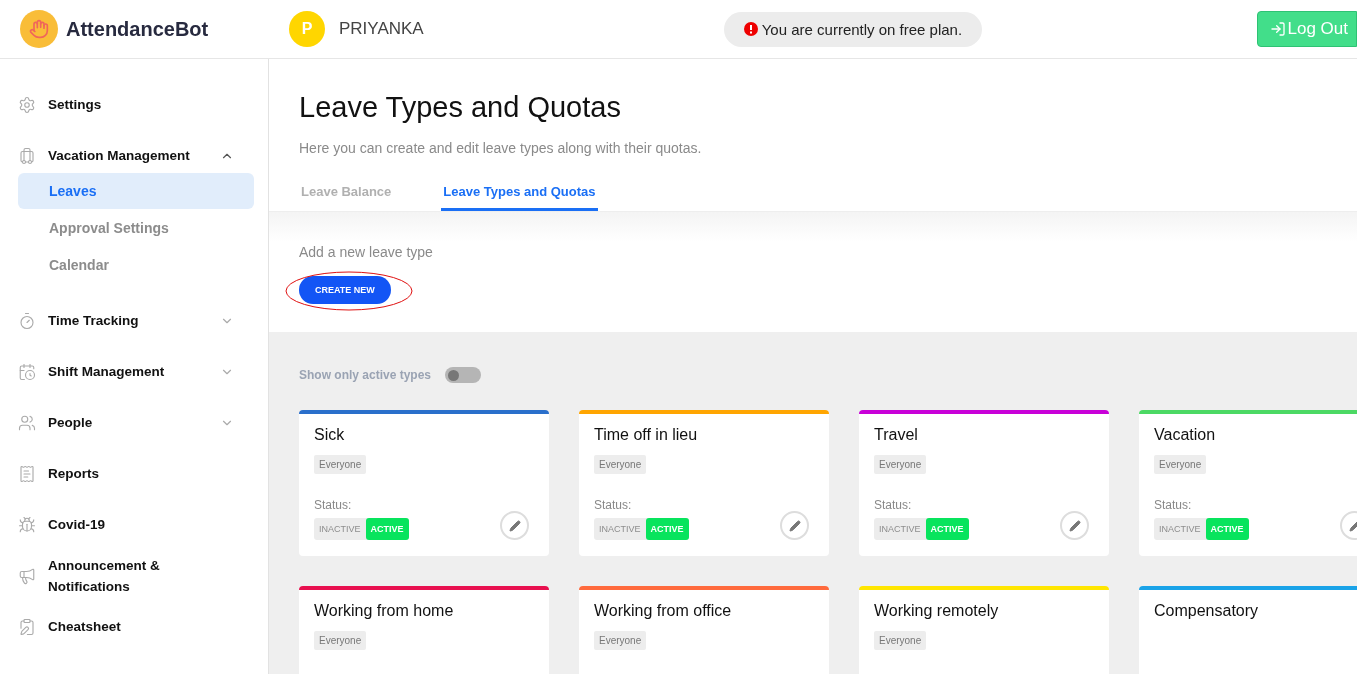  I want to click on active-toggle, so click(463, 375).